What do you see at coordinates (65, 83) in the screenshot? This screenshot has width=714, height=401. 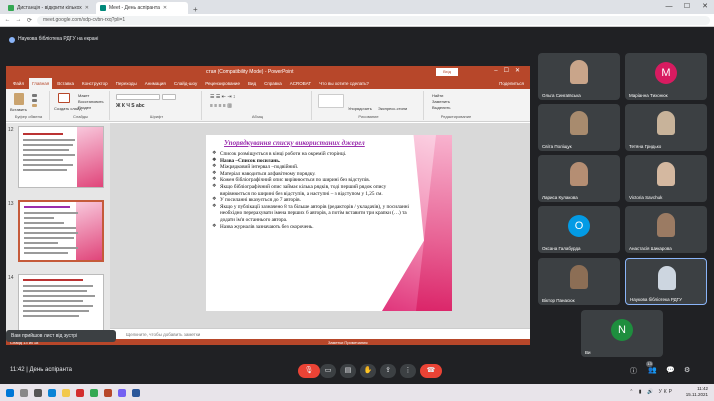 I see `ribbon-tab-insert: Вставка` at bounding box center [65, 83].